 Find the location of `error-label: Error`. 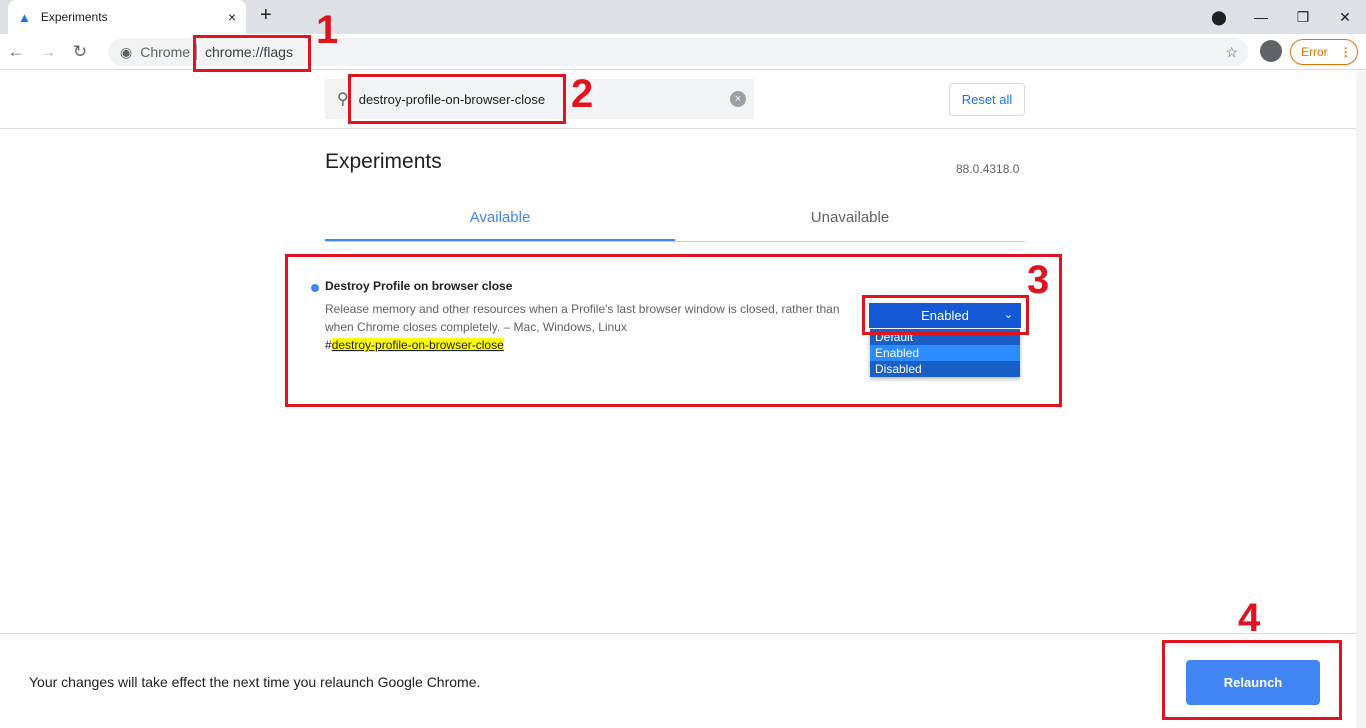

error-label: Error is located at coordinates (1314, 52).